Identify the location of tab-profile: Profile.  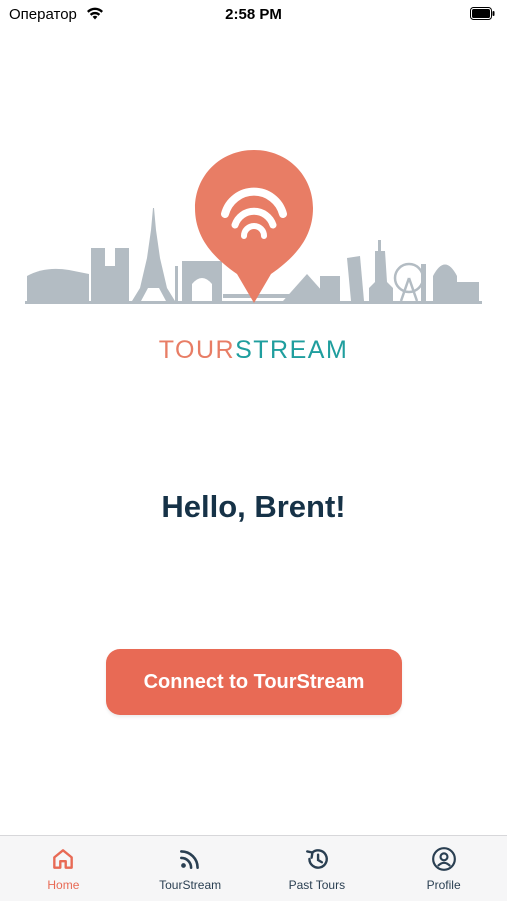
(443, 868).